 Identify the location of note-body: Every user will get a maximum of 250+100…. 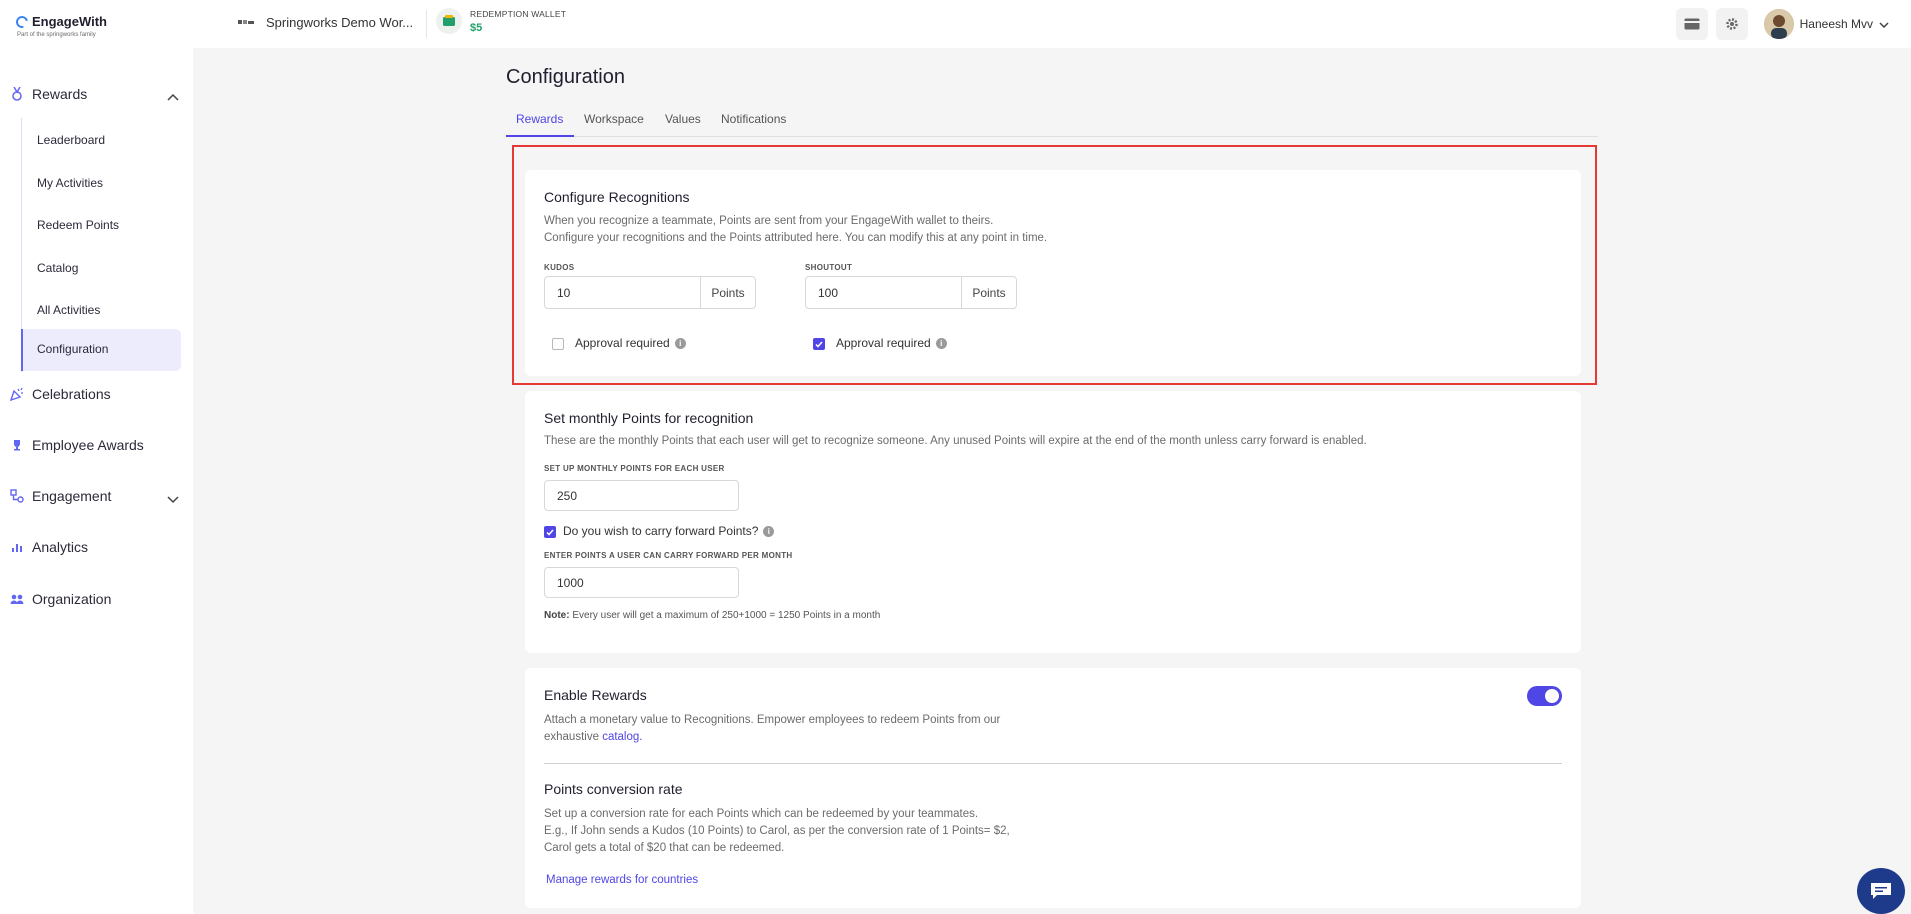
(726, 615).